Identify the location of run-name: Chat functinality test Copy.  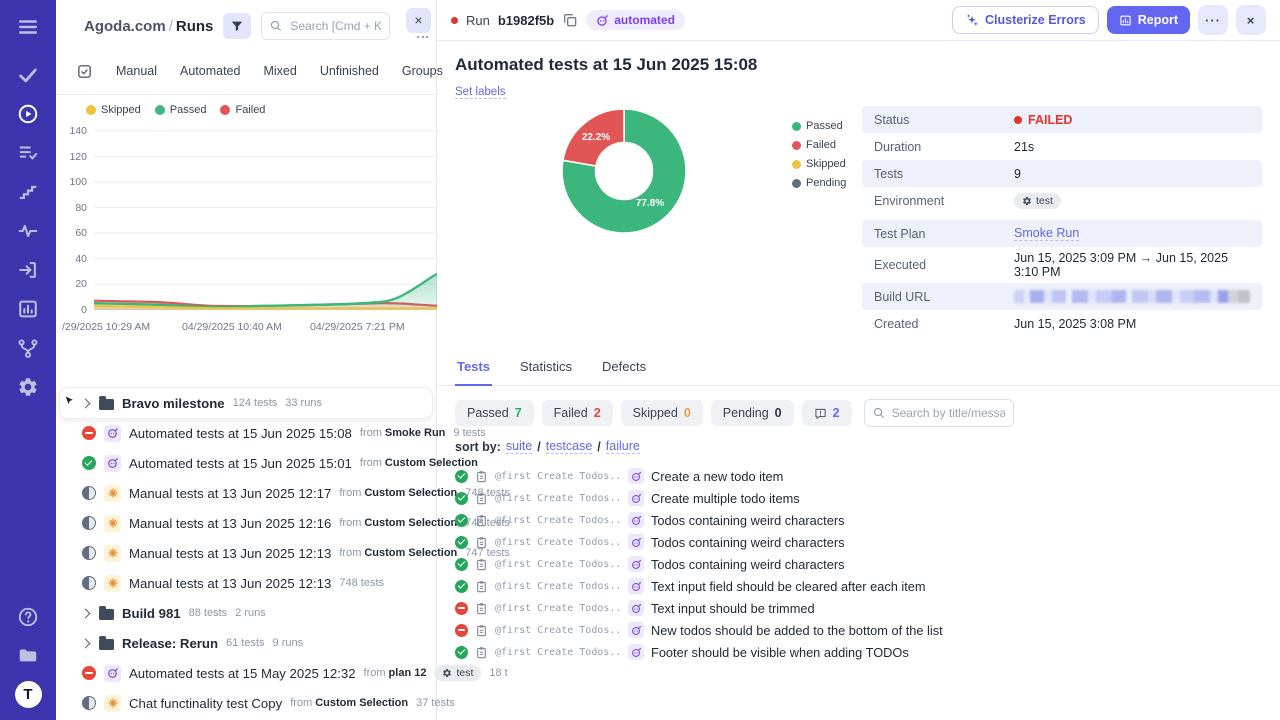
(205, 703).